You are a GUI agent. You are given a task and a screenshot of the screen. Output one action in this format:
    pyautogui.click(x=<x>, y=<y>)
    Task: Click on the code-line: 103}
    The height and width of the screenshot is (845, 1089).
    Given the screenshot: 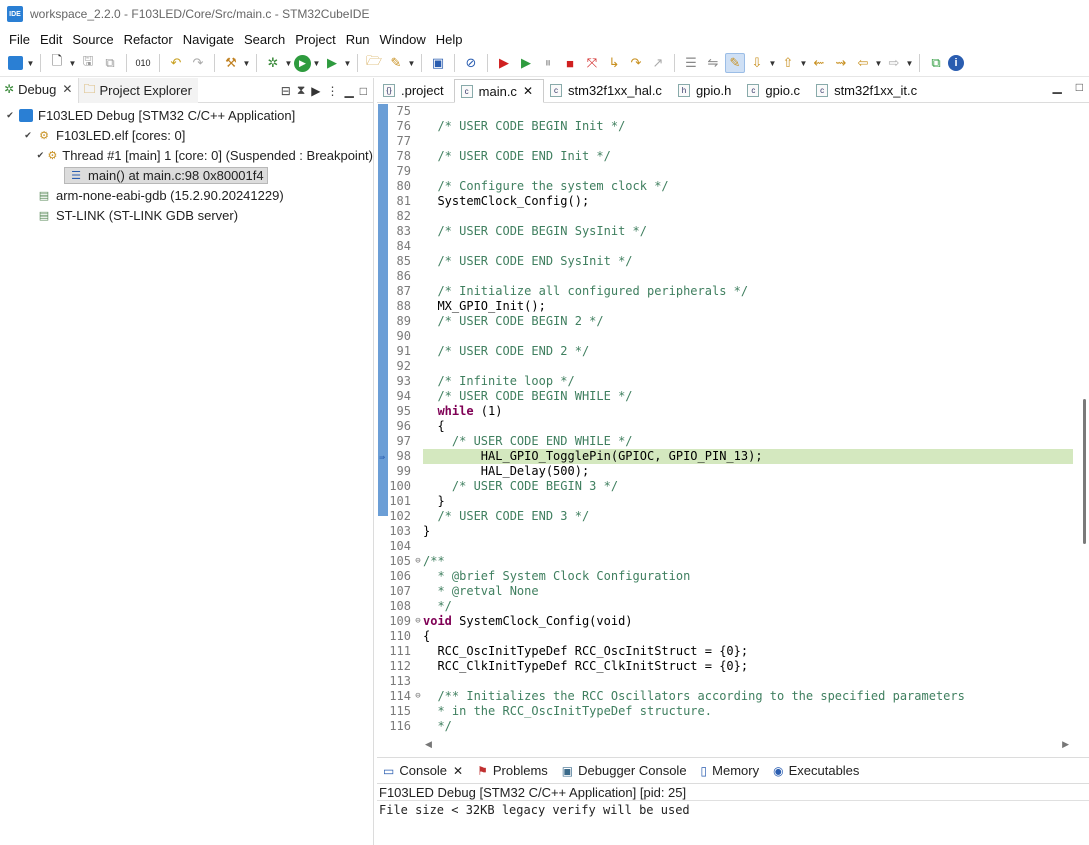 What is the action you would take?
    pyautogui.click(x=725, y=531)
    